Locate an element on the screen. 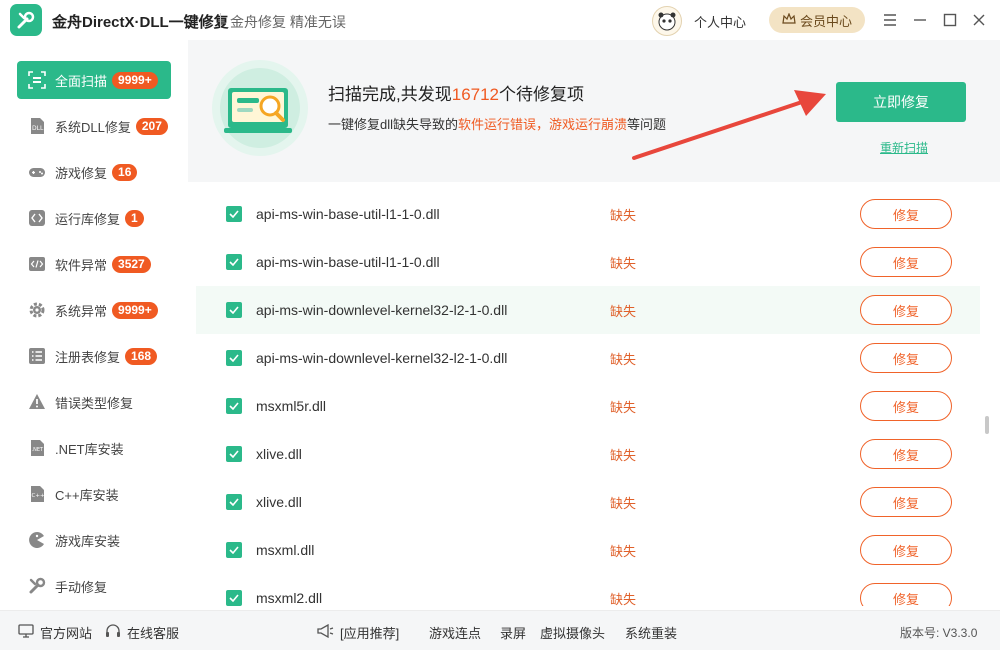 This screenshot has height=650, width=1000. official-website-link: 官方网站 is located at coordinates (55, 632).